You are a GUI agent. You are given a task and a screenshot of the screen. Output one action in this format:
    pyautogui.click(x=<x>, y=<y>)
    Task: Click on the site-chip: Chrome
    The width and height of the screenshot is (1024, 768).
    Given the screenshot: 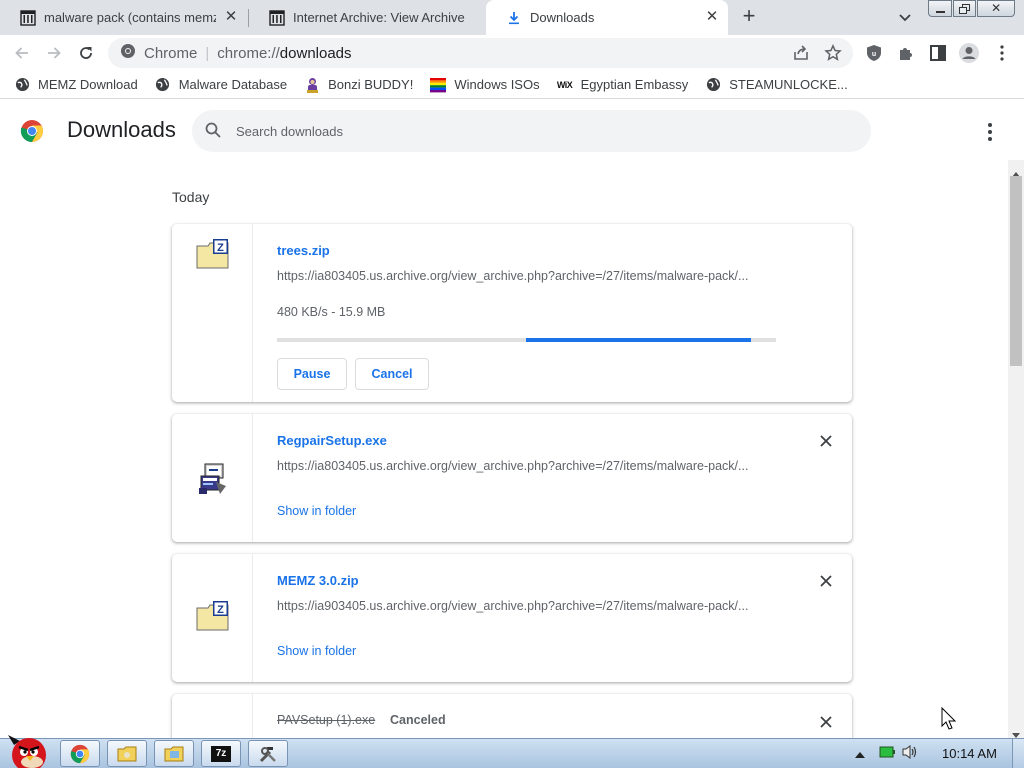 What is the action you would take?
    pyautogui.click(x=171, y=53)
    